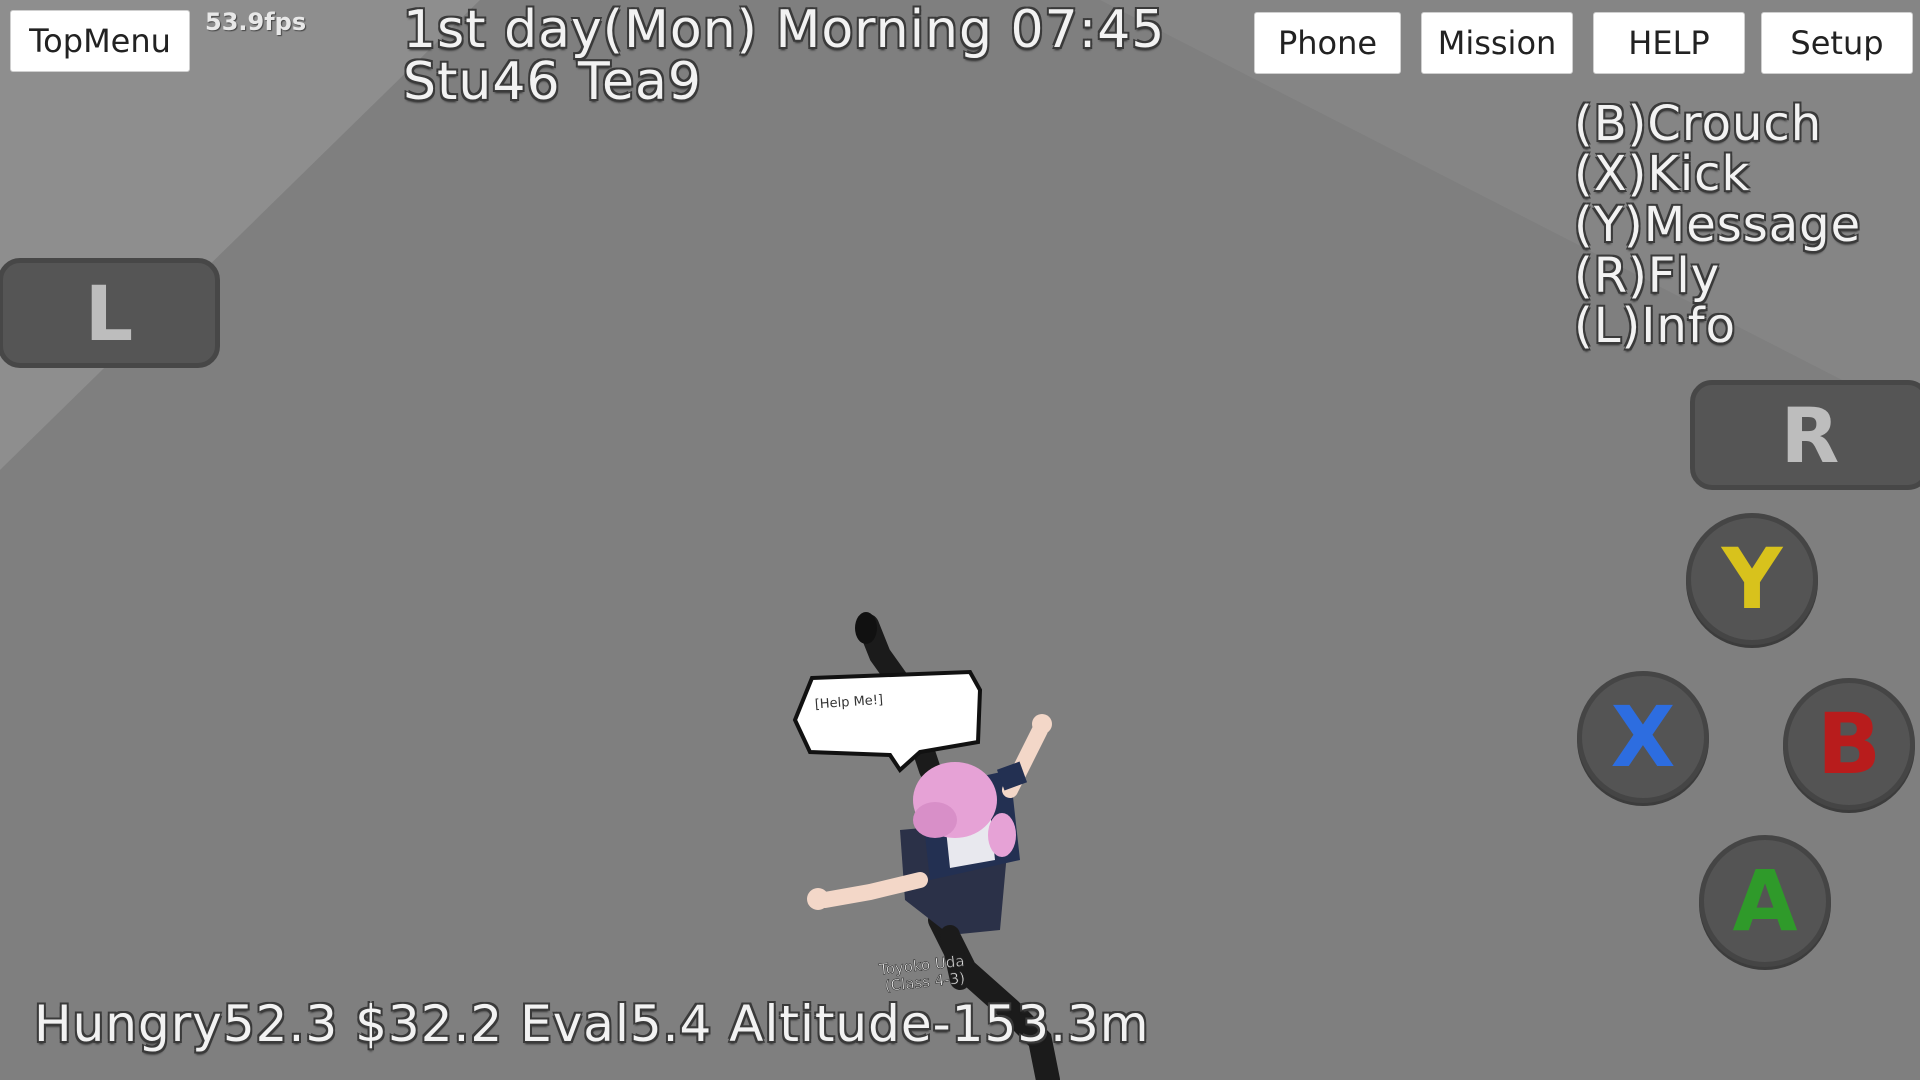 This screenshot has width=1920, height=1080. What do you see at coordinates (1643, 737) in the screenshot?
I see `x-button: X` at bounding box center [1643, 737].